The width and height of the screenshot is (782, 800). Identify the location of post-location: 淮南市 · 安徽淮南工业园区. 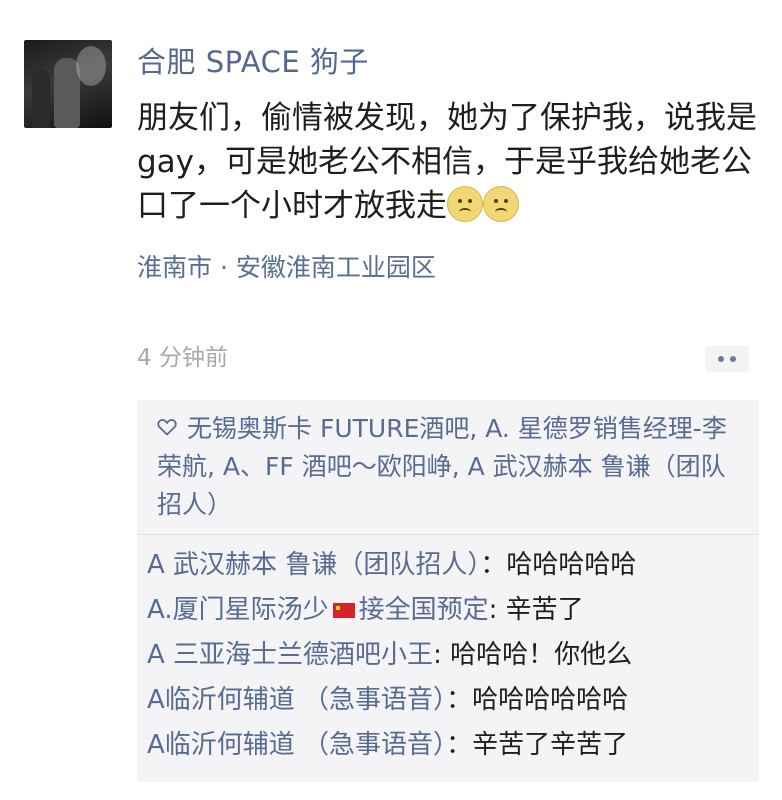
(447, 268).